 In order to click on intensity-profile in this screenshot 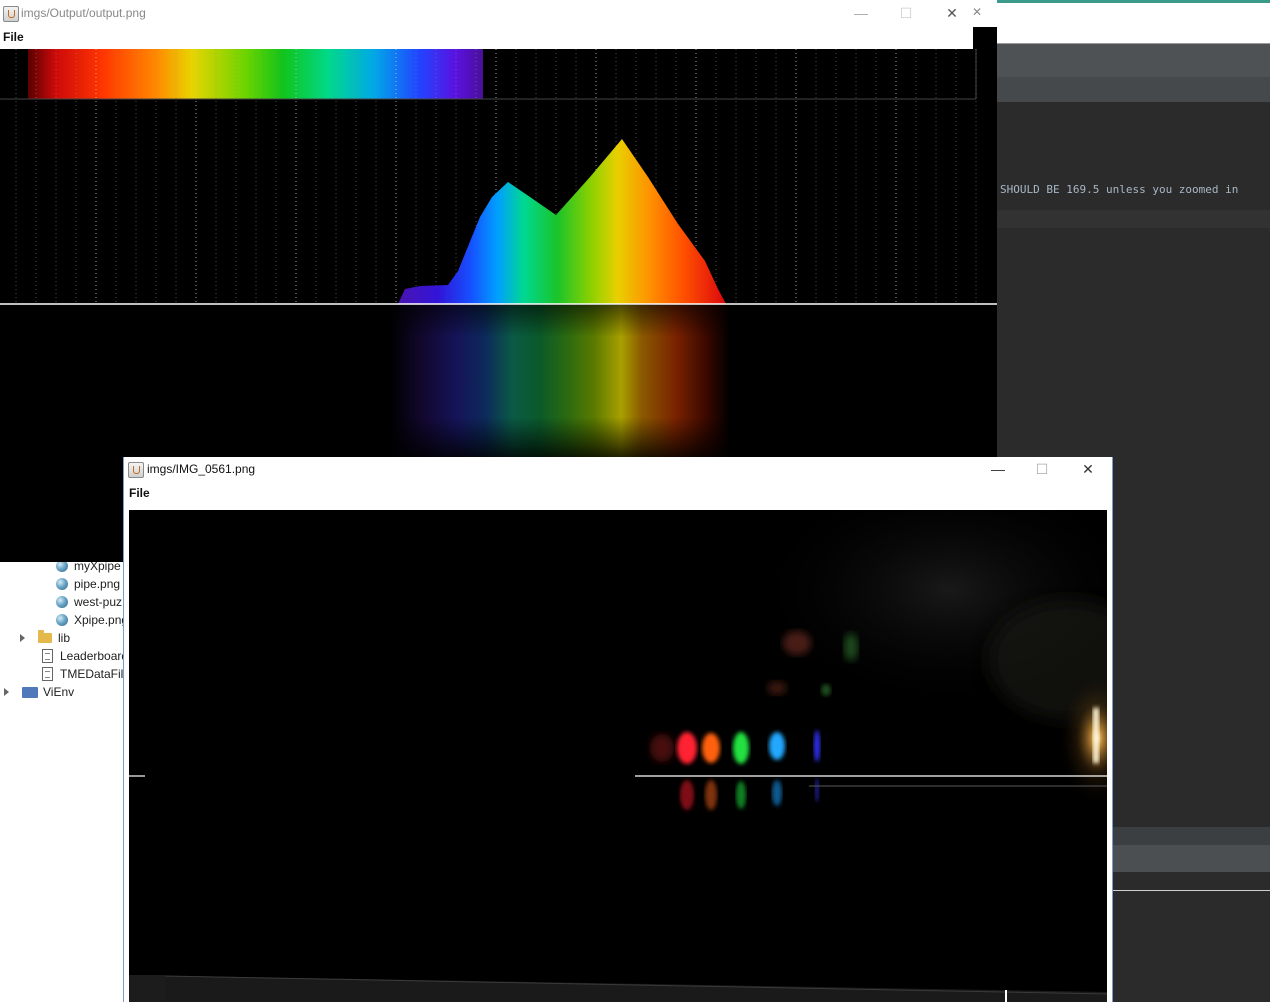, I will do `click(562, 221)`.